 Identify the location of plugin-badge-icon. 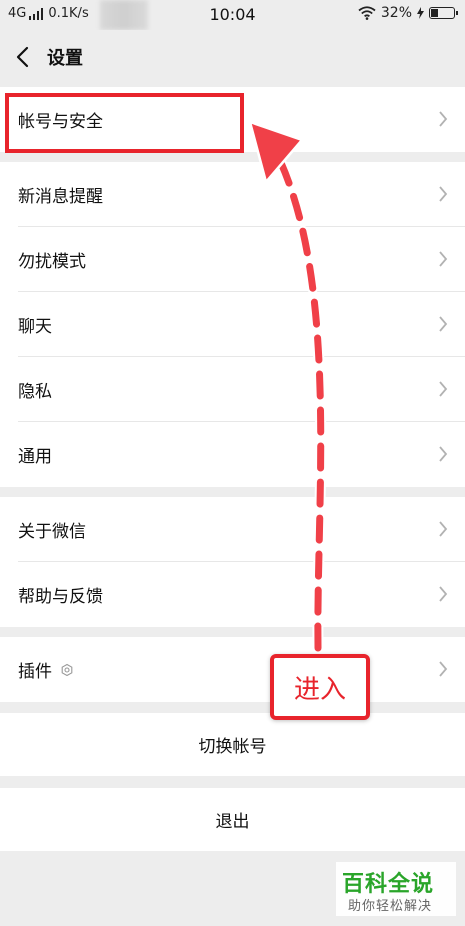
(67, 669).